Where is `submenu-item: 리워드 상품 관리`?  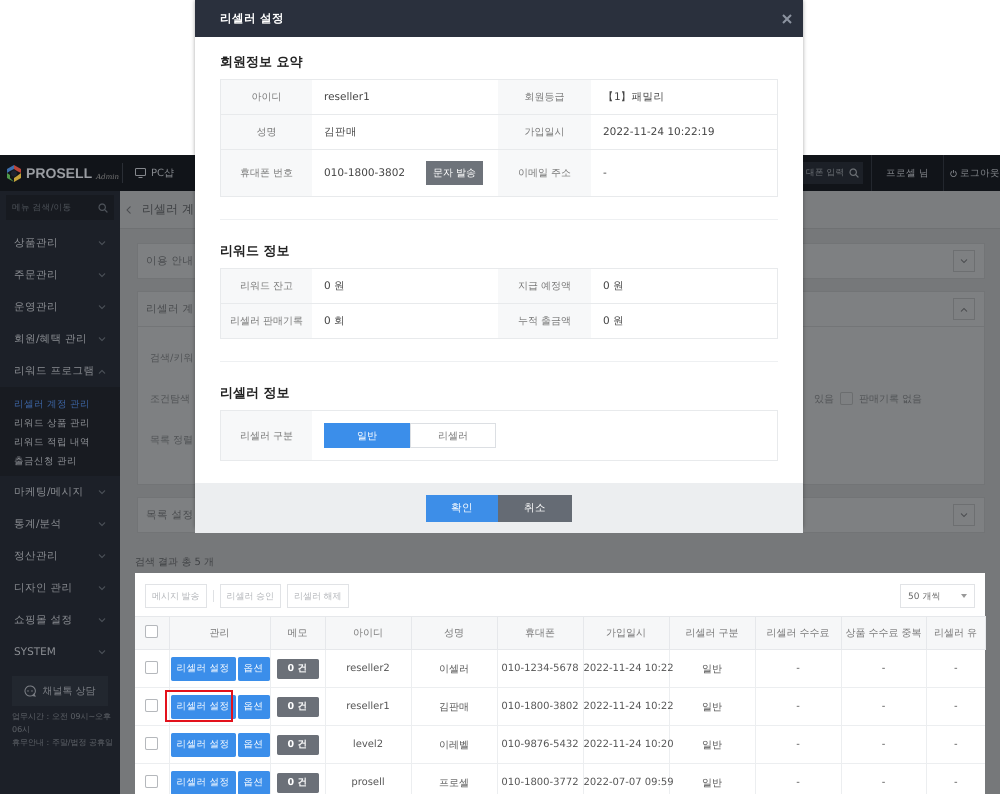 submenu-item: 리워드 상품 관리 is located at coordinates (60, 423).